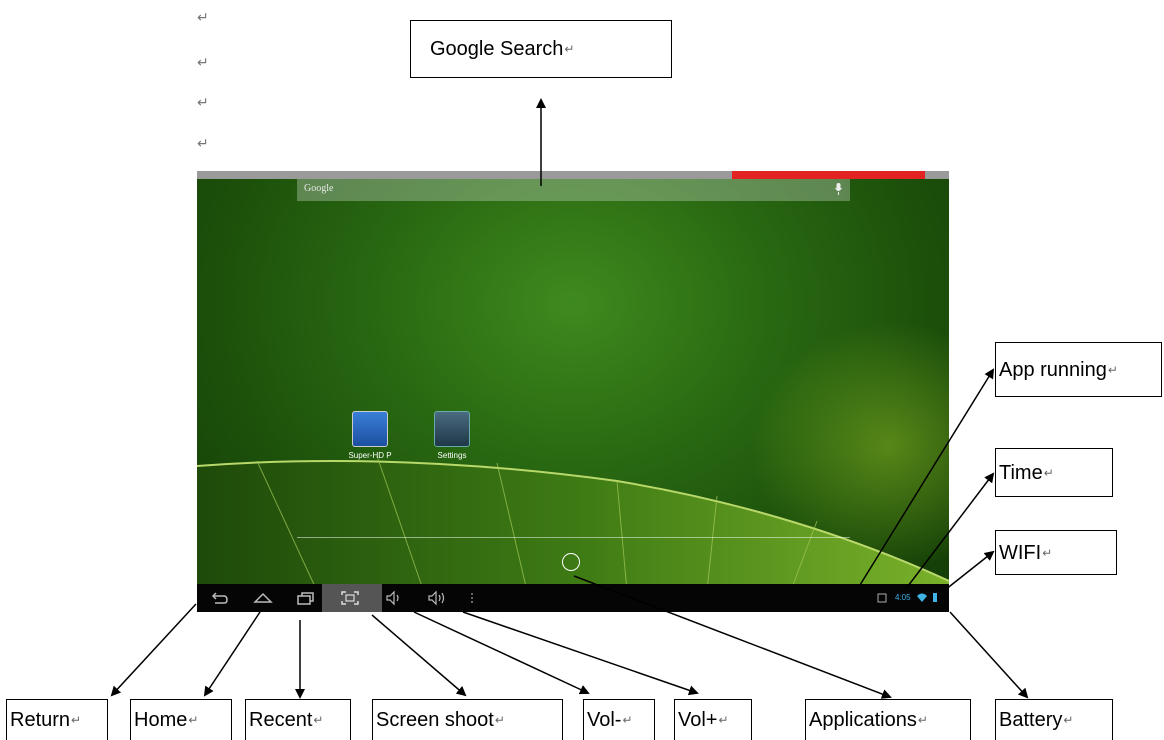  I want to click on app-settings: Settings, so click(452, 435).